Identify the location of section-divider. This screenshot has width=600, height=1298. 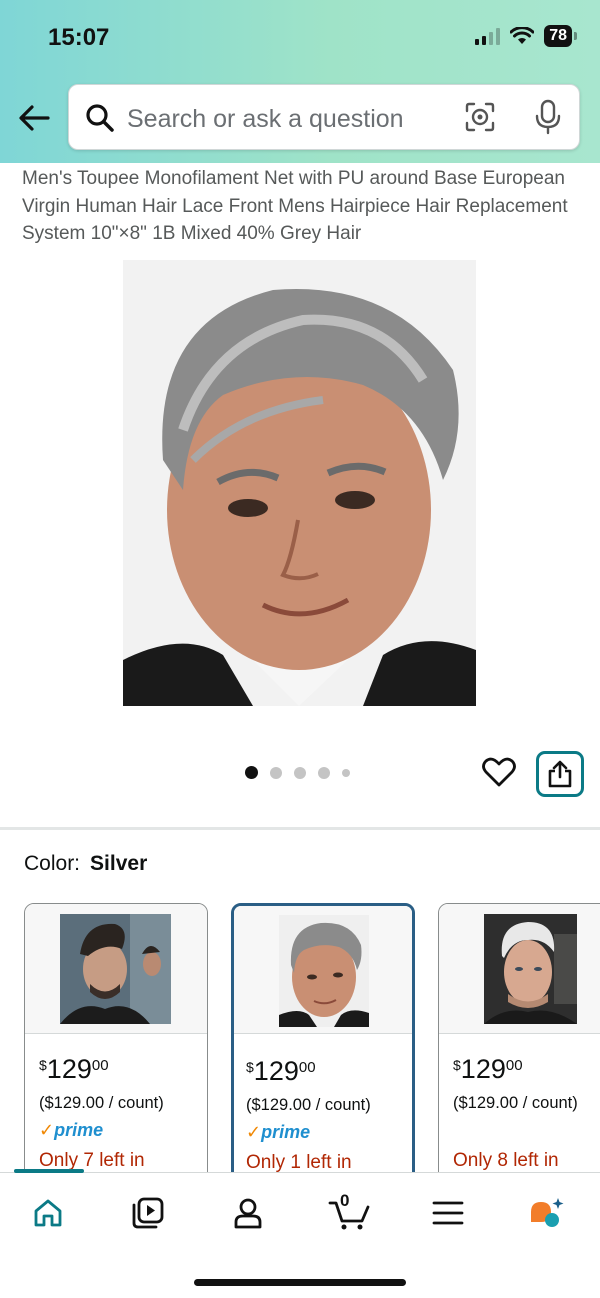
(300, 828).